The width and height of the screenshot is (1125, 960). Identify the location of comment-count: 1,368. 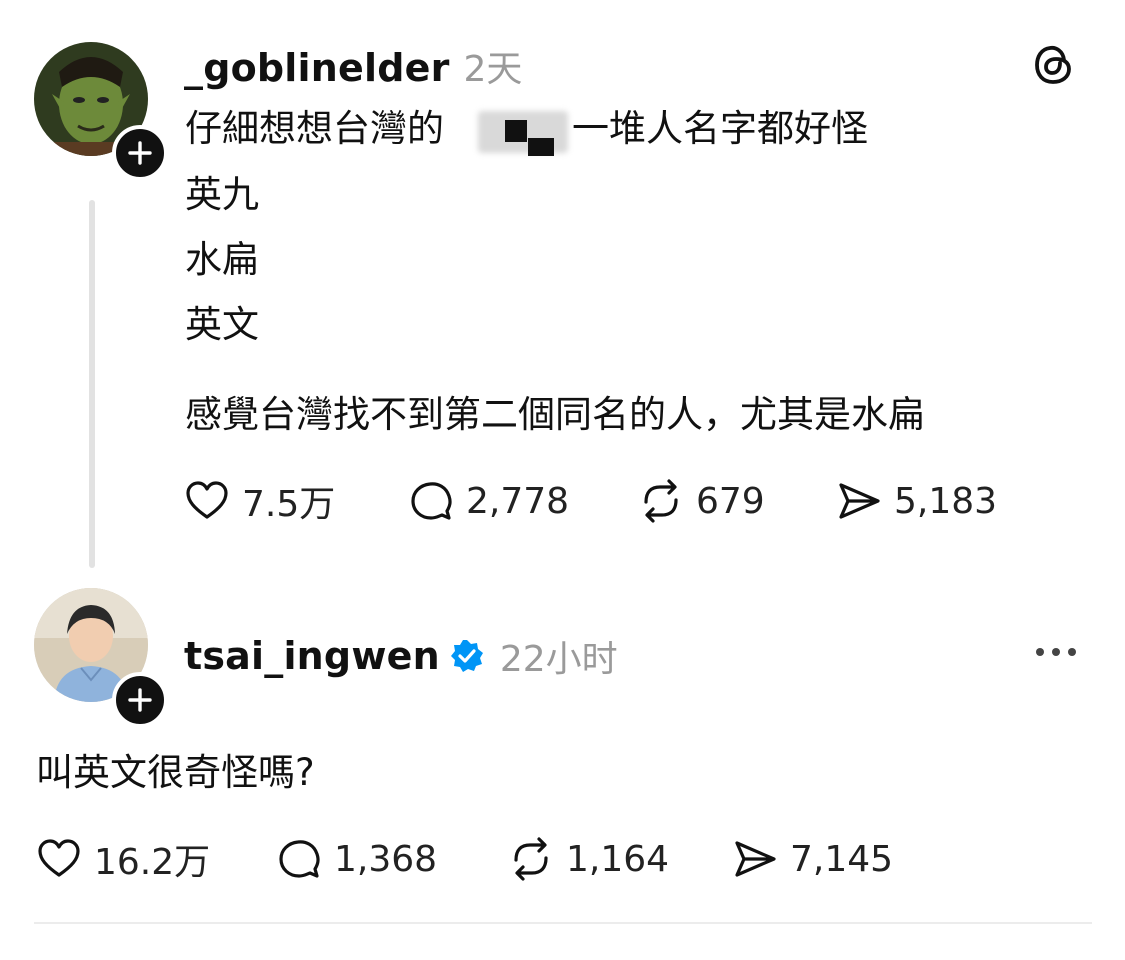
(386, 859).